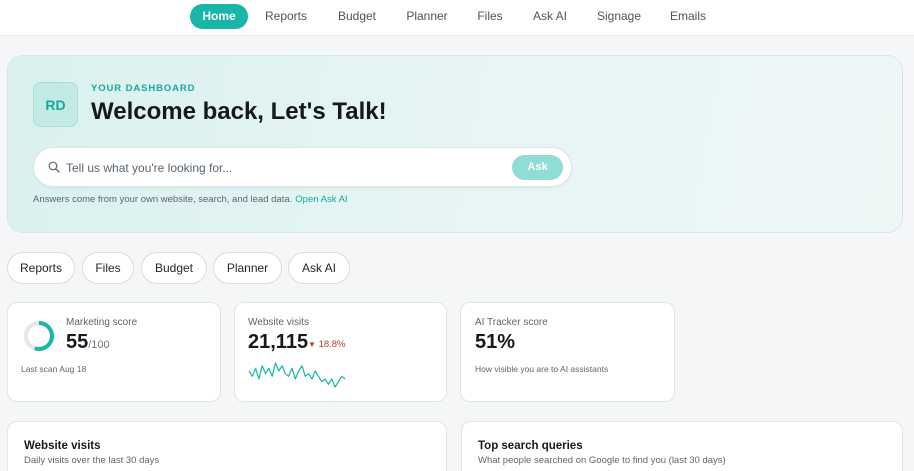 The width and height of the screenshot is (914, 471). What do you see at coordinates (99, 345) in the screenshot?
I see `score-unit: /100` at bounding box center [99, 345].